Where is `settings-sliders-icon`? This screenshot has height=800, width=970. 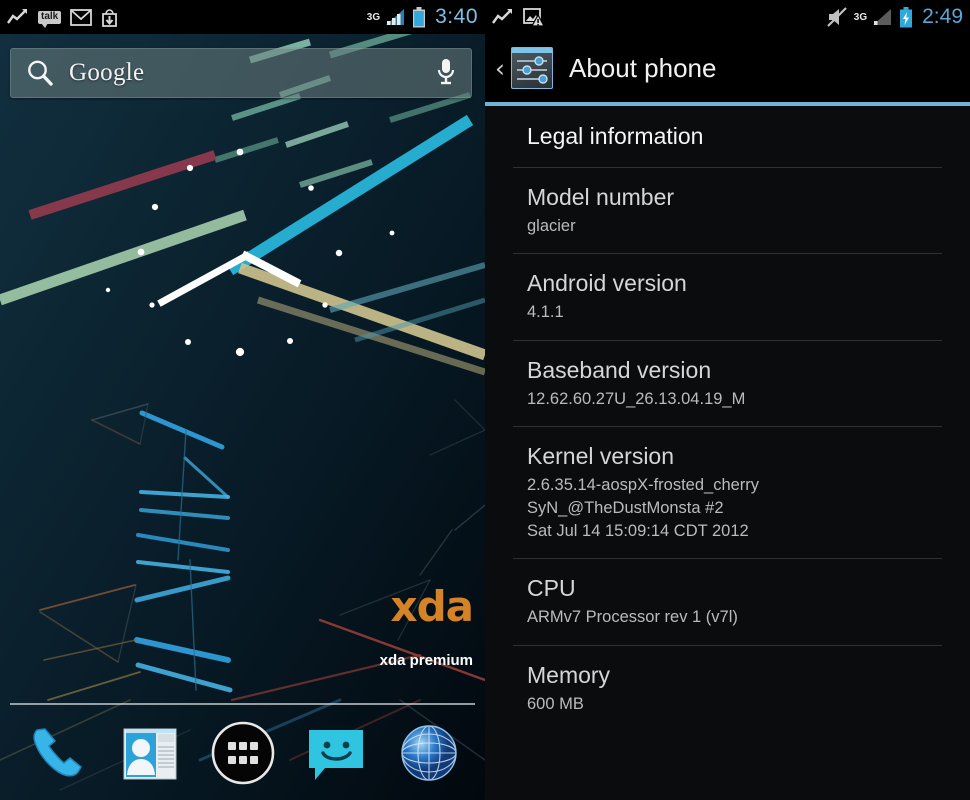 settings-sliders-icon is located at coordinates (532, 68).